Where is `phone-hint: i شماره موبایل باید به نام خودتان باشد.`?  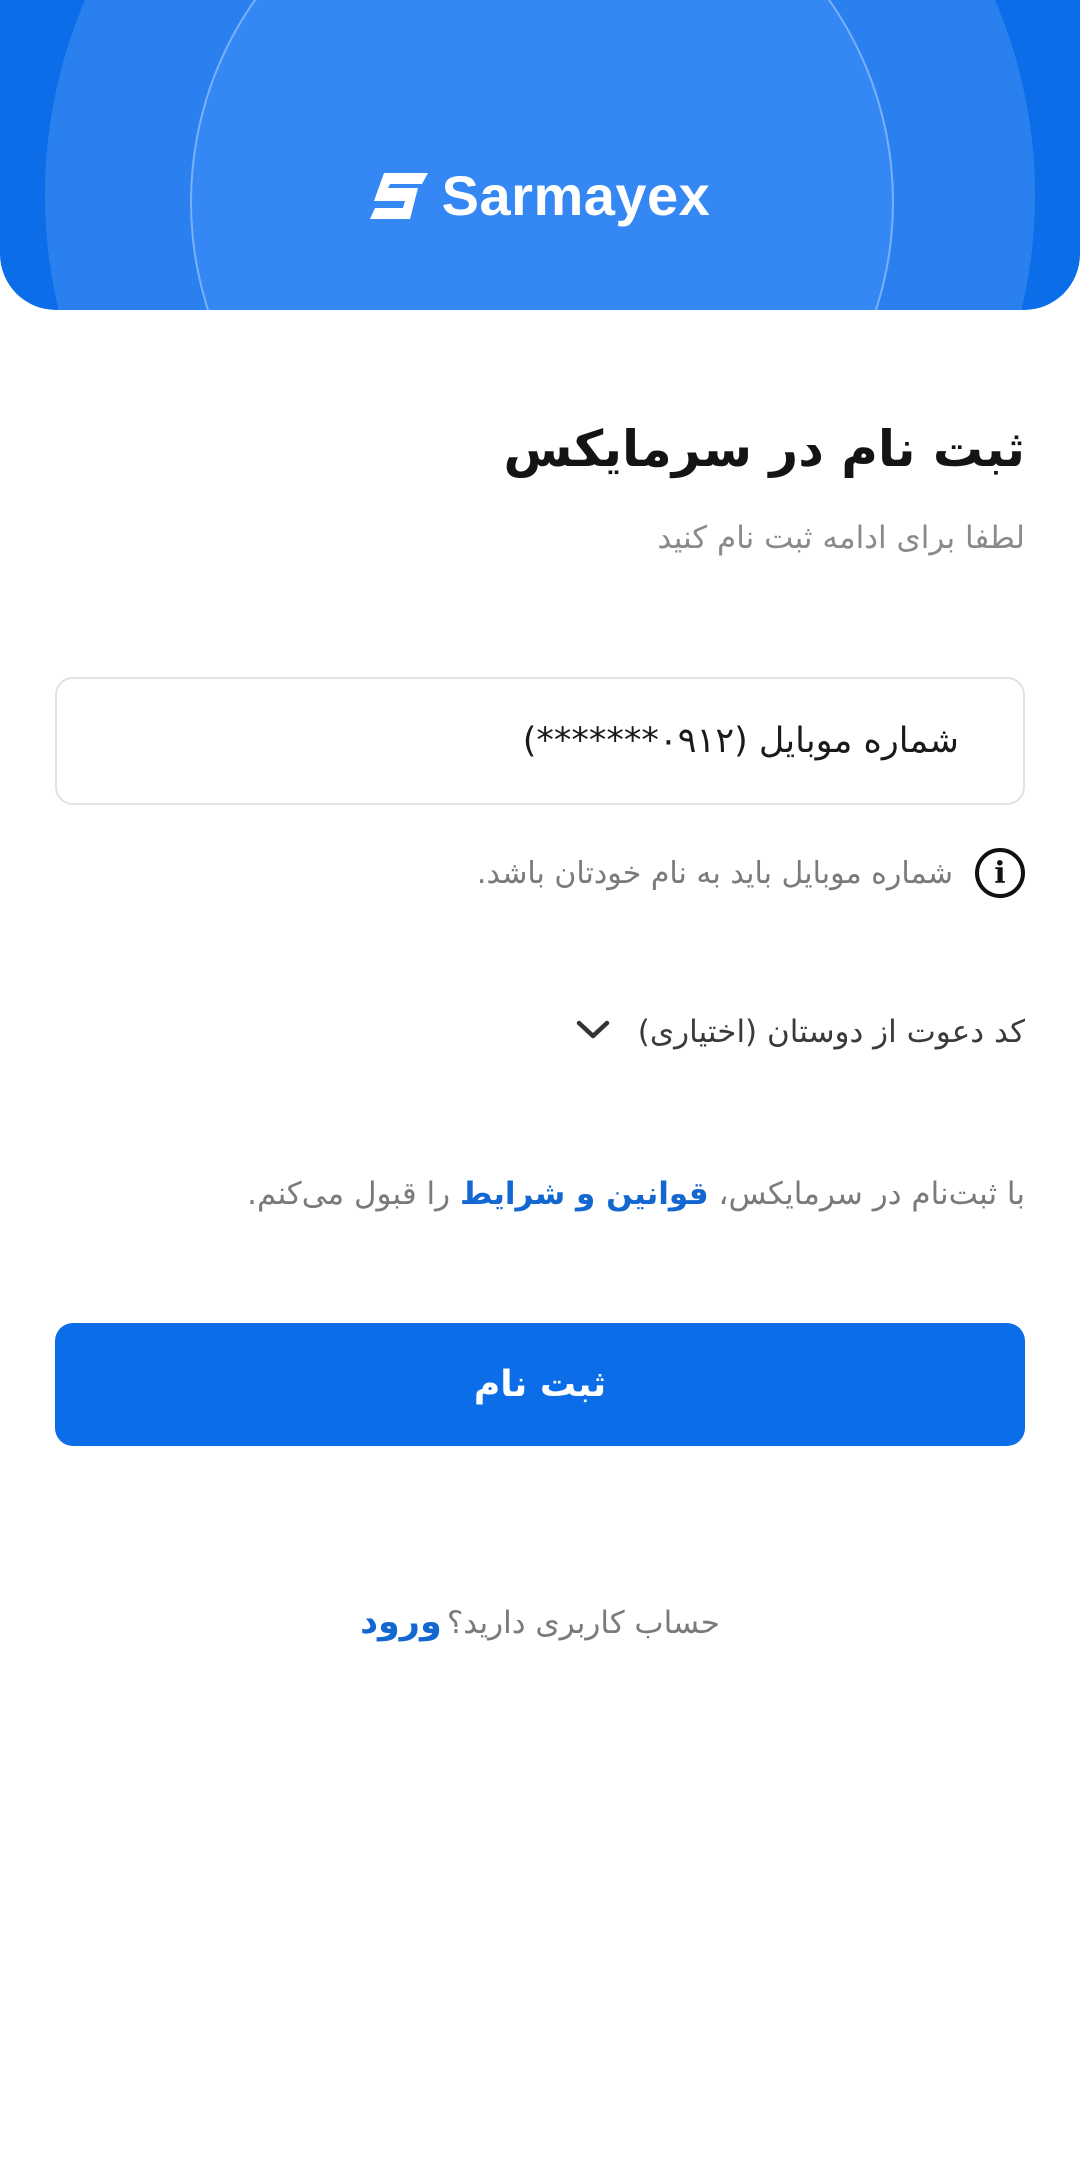 phone-hint: i شماره موبایل باید به نام خودتان باشد. is located at coordinates (751, 873).